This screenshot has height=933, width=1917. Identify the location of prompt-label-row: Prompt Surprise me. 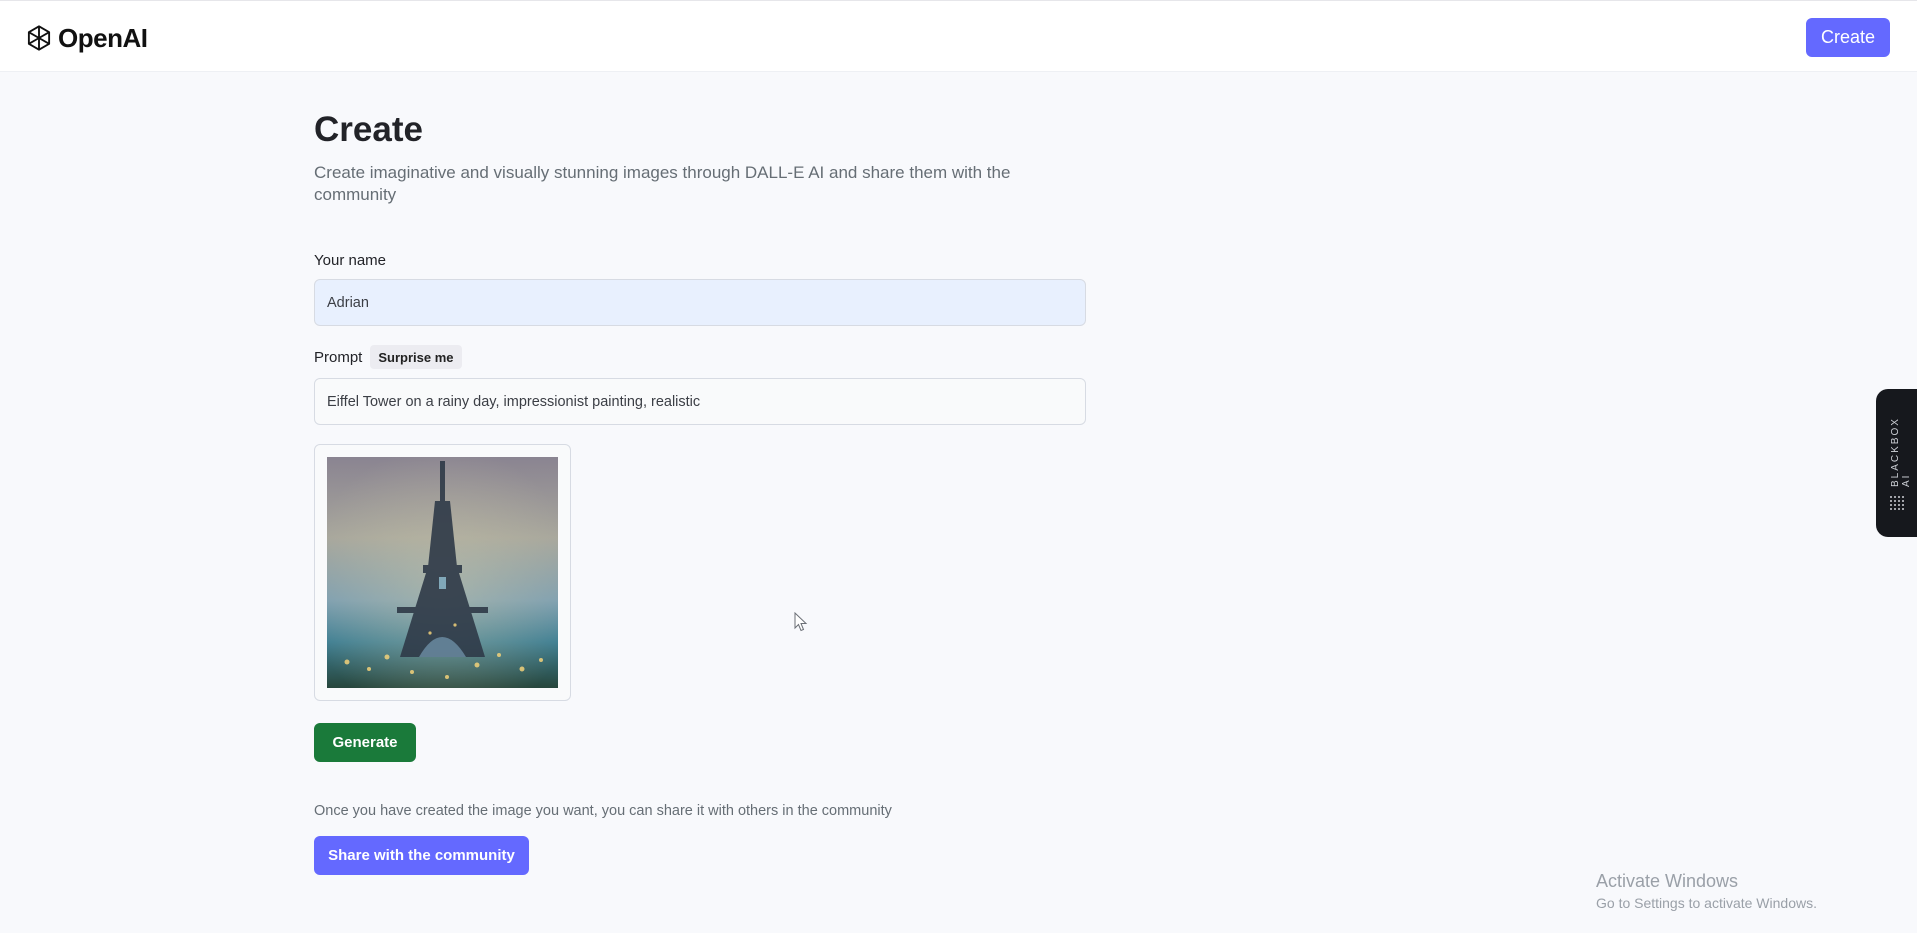
(388, 357).